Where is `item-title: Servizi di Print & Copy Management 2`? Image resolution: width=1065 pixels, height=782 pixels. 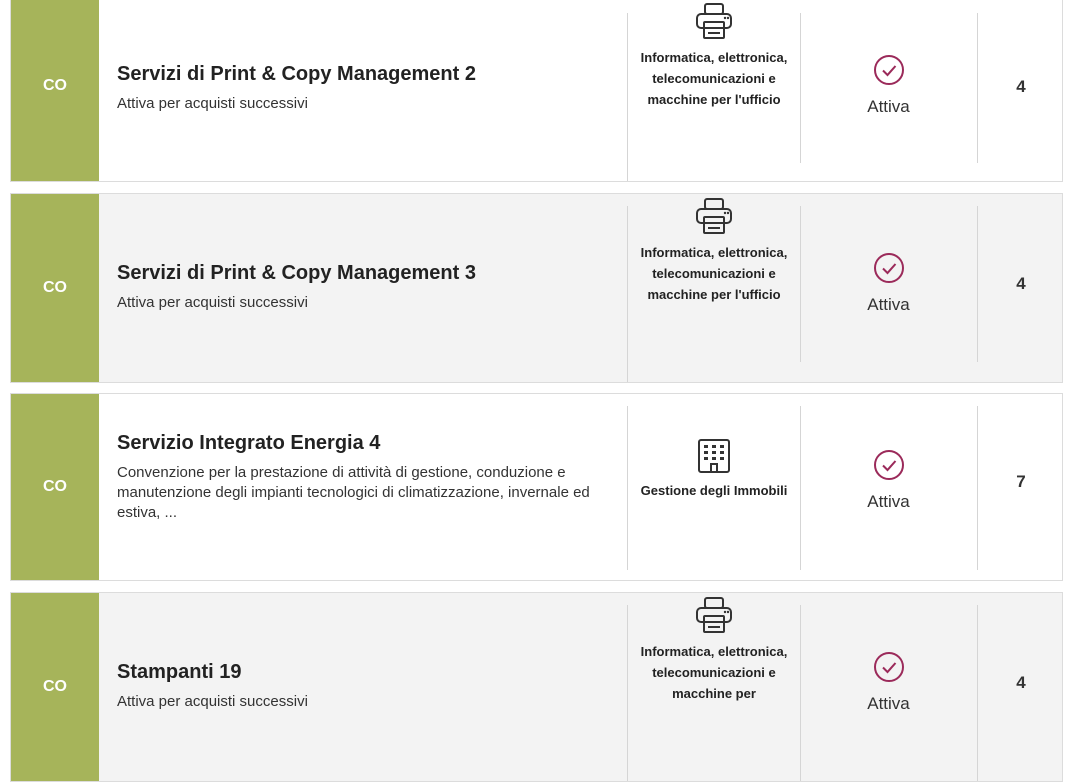
item-title: Servizi di Print & Copy Management 2 is located at coordinates (369, 74).